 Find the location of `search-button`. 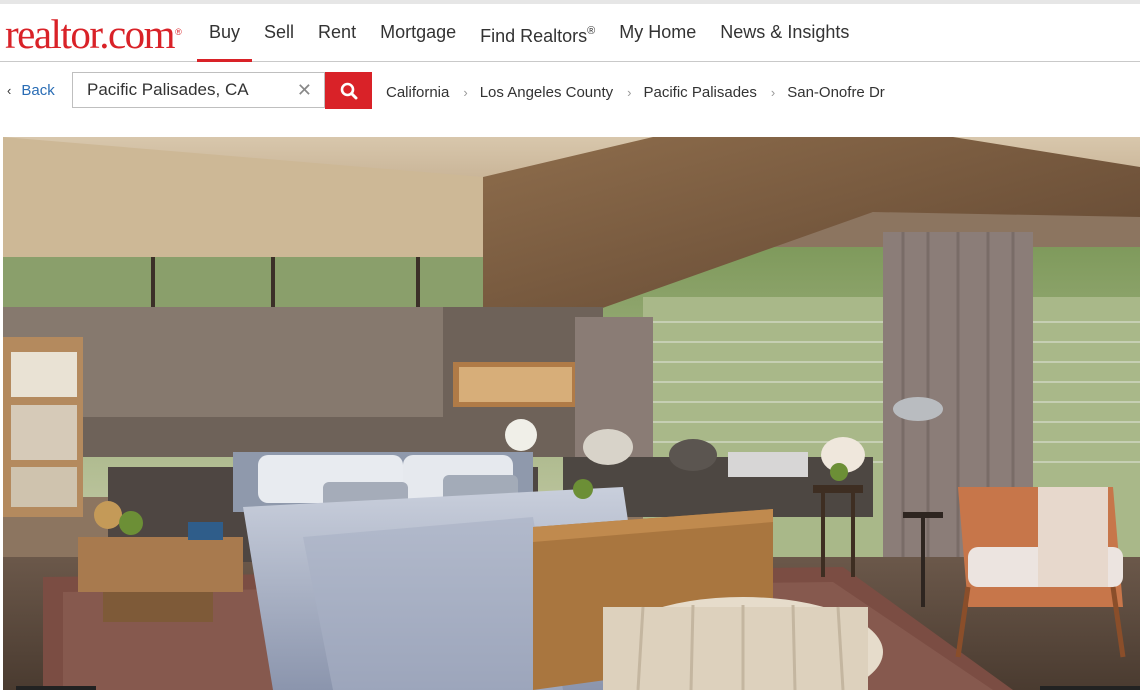

search-button is located at coordinates (348, 90).